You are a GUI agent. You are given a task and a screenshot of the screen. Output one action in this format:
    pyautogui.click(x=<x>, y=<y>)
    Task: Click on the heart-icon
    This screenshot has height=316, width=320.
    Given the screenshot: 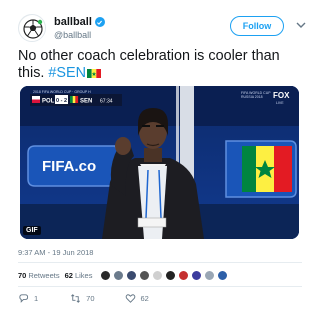 What is the action you would take?
    pyautogui.click(x=130, y=298)
    